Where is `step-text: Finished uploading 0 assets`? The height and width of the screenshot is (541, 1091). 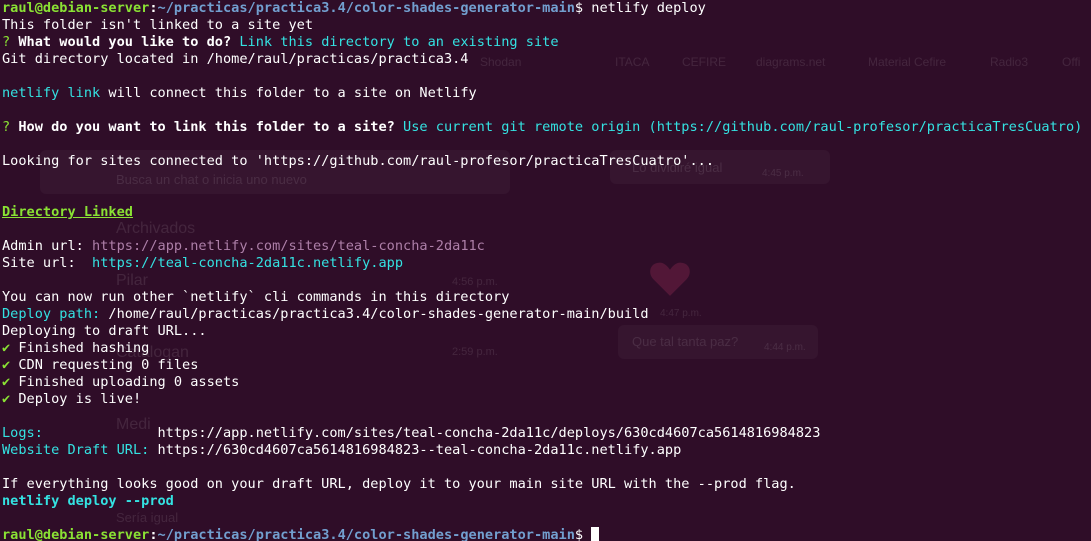 step-text: Finished uploading 0 assets is located at coordinates (125, 382).